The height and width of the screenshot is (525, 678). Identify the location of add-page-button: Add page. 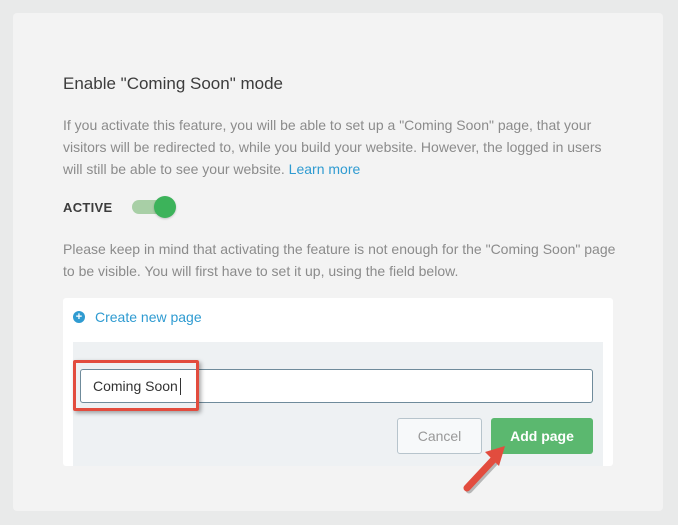
(542, 436).